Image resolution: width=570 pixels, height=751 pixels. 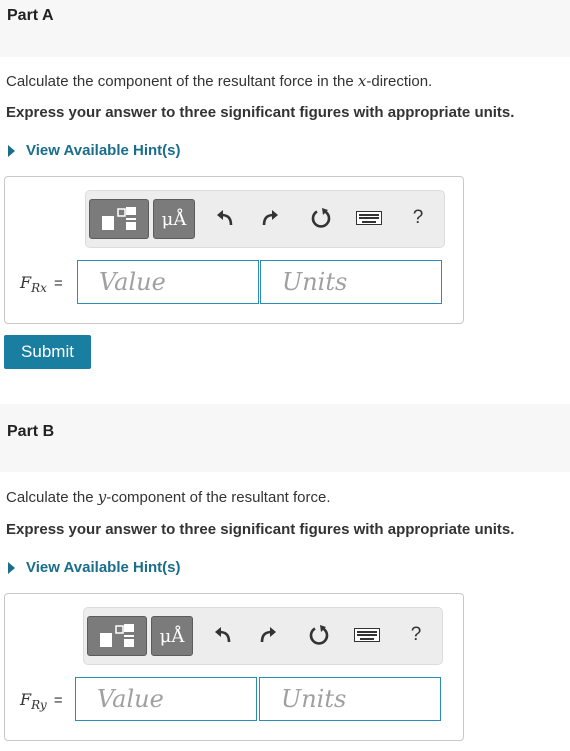 What do you see at coordinates (218, 497) in the screenshot?
I see `part-b-question-post: -component of the resultant force.` at bounding box center [218, 497].